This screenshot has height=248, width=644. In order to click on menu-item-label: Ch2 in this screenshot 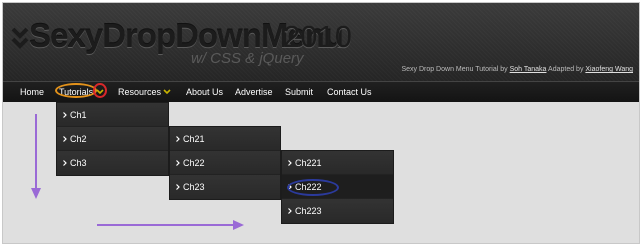, I will do `click(78, 139)`.